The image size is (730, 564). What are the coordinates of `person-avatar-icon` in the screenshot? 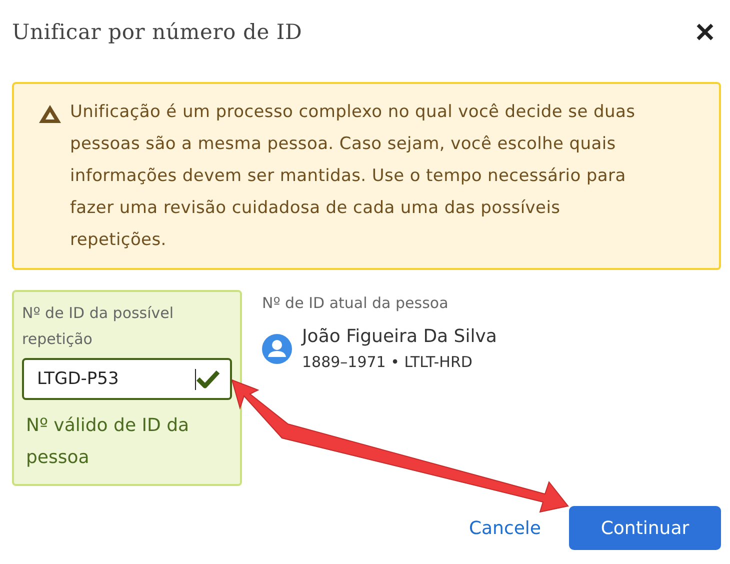 It's located at (277, 349).